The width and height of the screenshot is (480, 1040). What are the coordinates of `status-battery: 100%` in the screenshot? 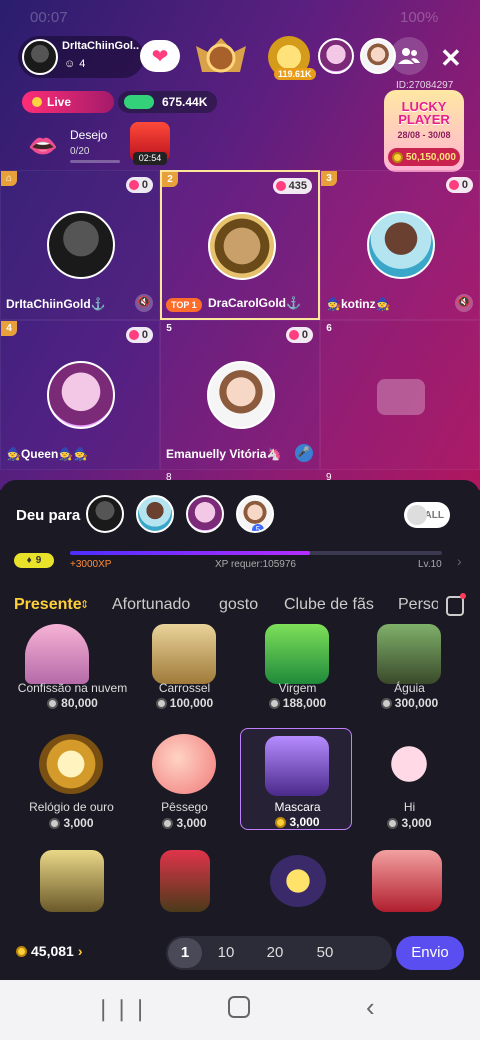 It's located at (419, 17).